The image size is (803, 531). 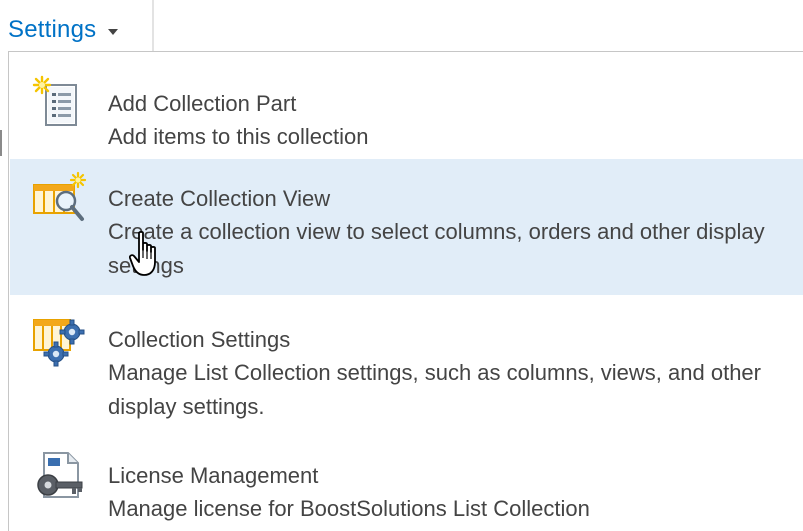 What do you see at coordinates (113, 31) in the screenshot?
I see `chevron-down-icon` at bounding box center [113, 31].